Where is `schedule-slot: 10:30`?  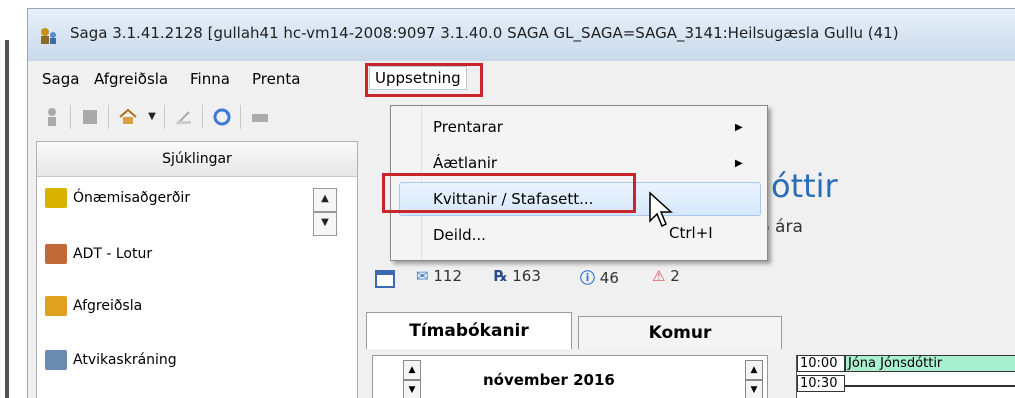 schedule-slot: 10:30 is located at coordinates (906, 384).